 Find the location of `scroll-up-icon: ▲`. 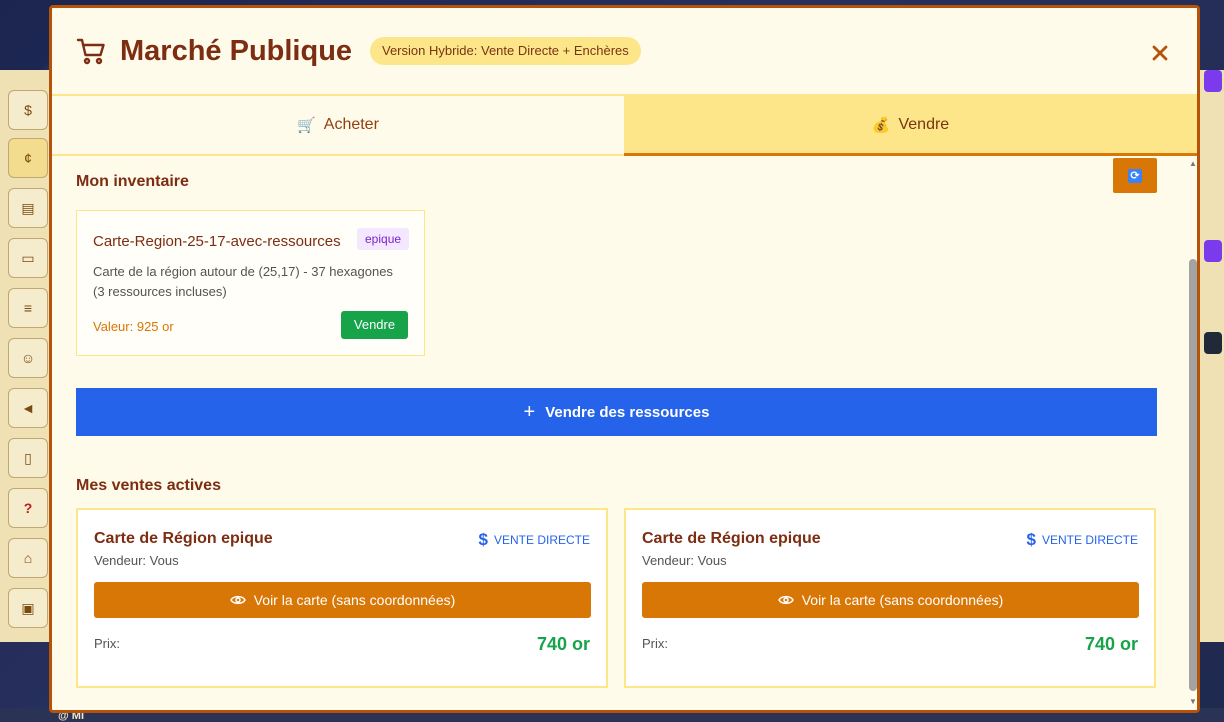

scroll-up-icon: ▲ is located at coordinates (1192, 164).